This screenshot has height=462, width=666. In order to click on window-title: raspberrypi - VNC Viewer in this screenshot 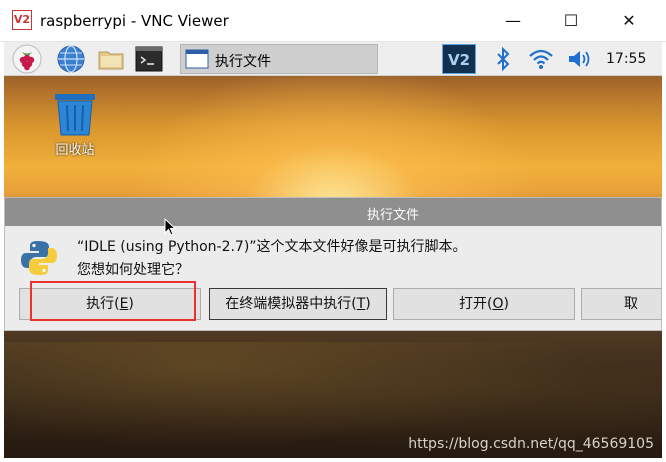, I will do `click(134, 21)`.